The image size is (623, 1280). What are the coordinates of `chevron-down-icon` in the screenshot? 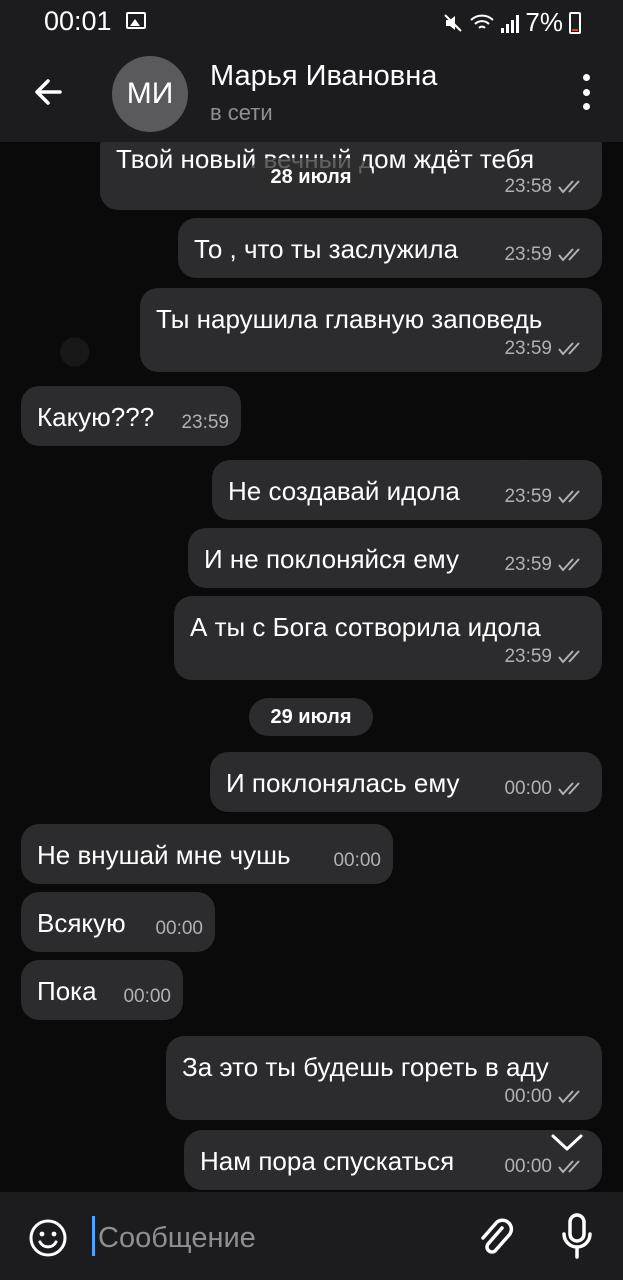 It's located at (567, 1142).